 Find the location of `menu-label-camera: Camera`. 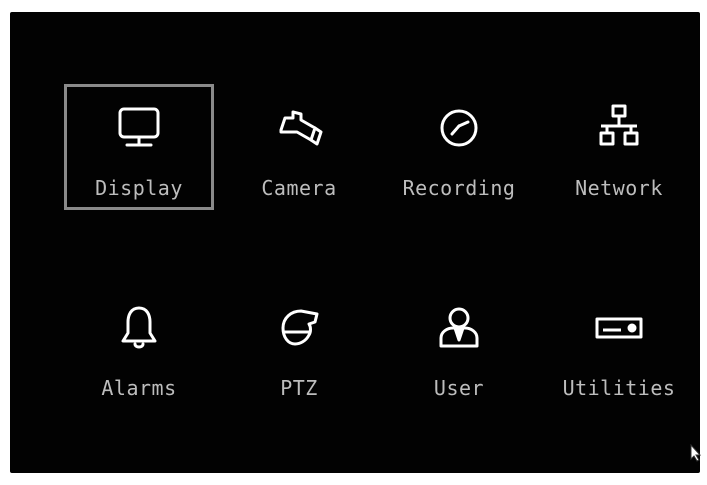

menu-label-camera: Camera is located at coordinates (299, 188).